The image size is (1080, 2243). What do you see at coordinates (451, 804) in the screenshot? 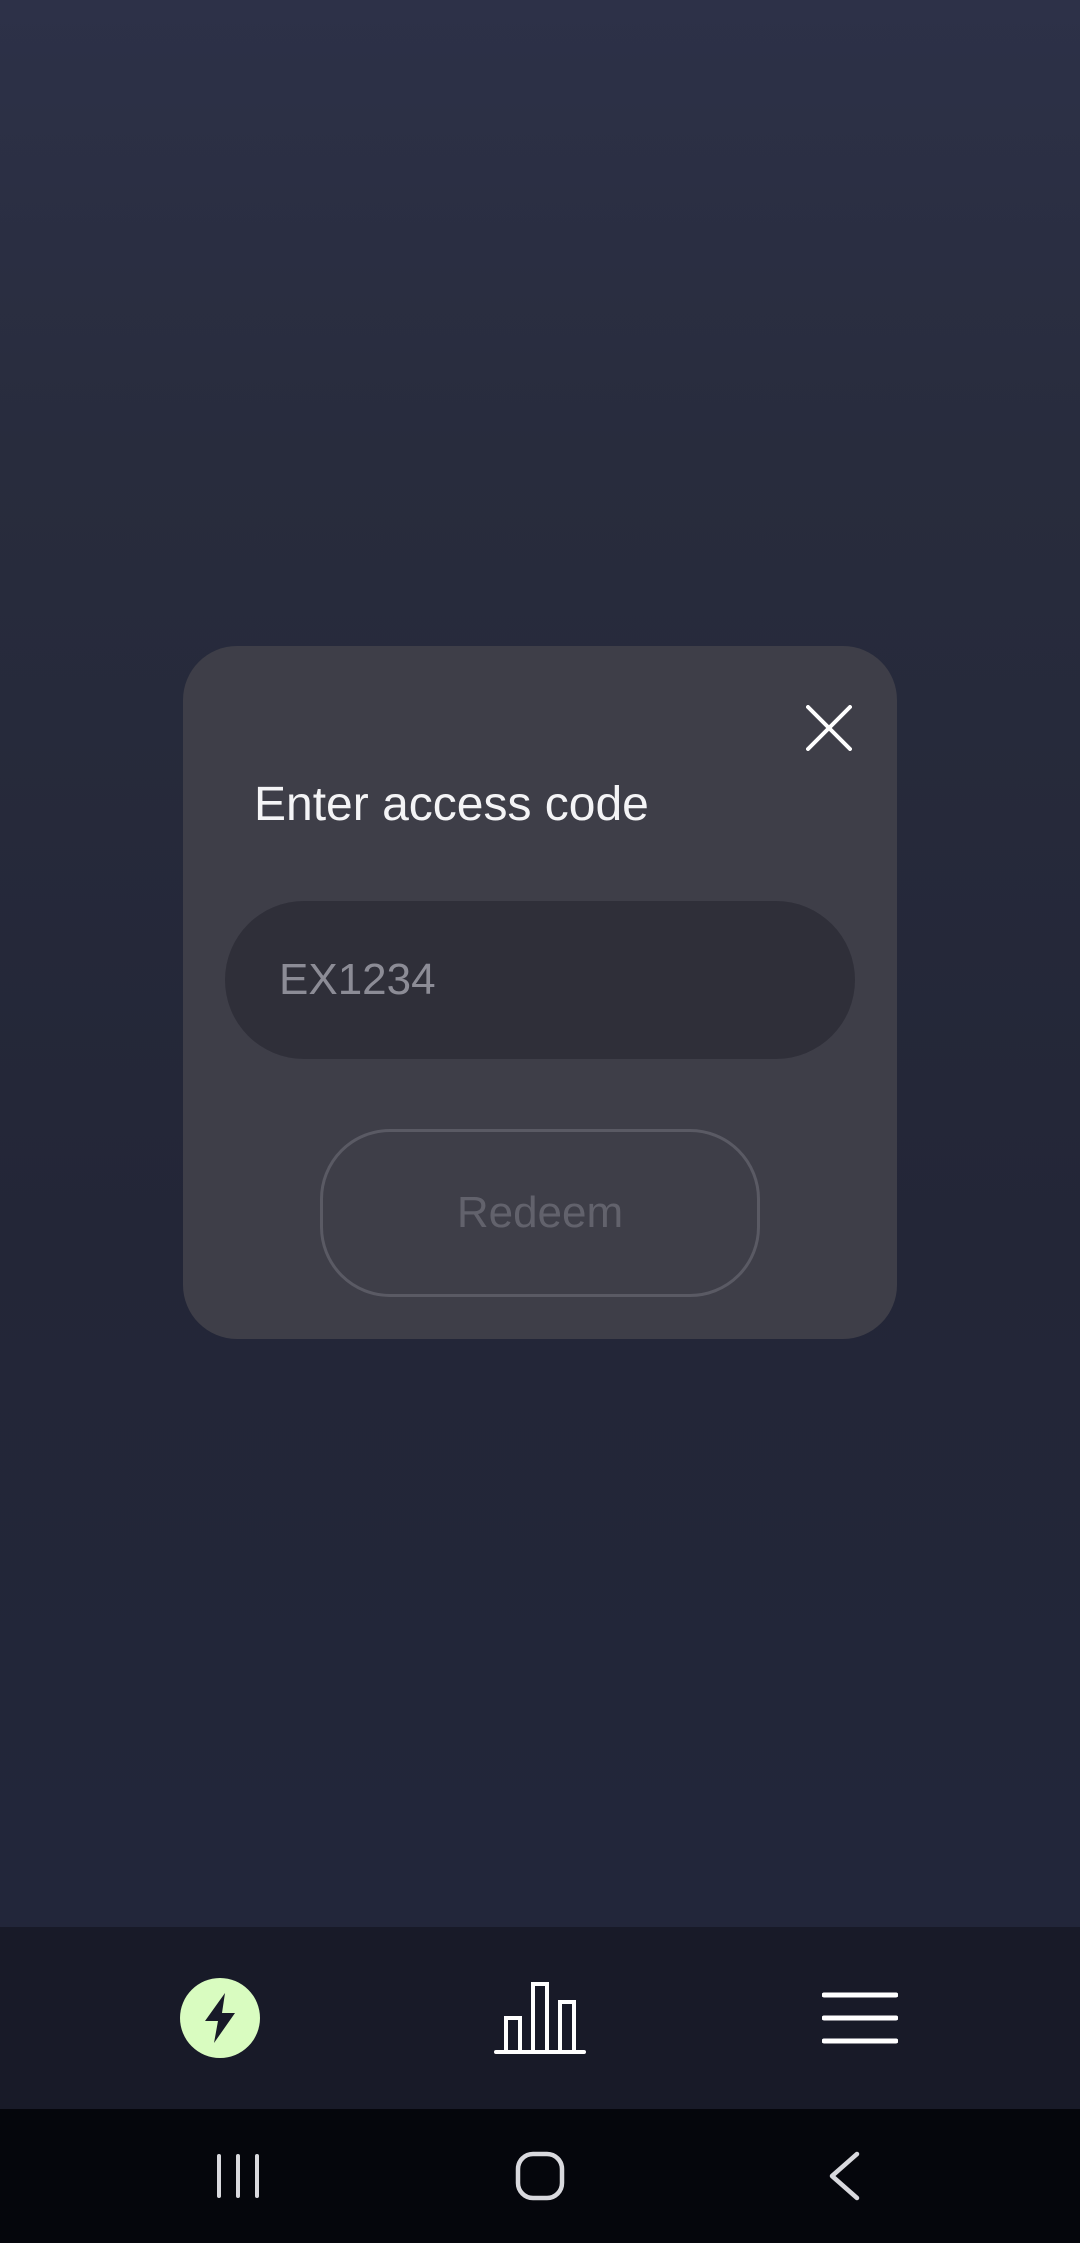
I see `dialog-title: Enter access code` at bounding box center [451, 804].